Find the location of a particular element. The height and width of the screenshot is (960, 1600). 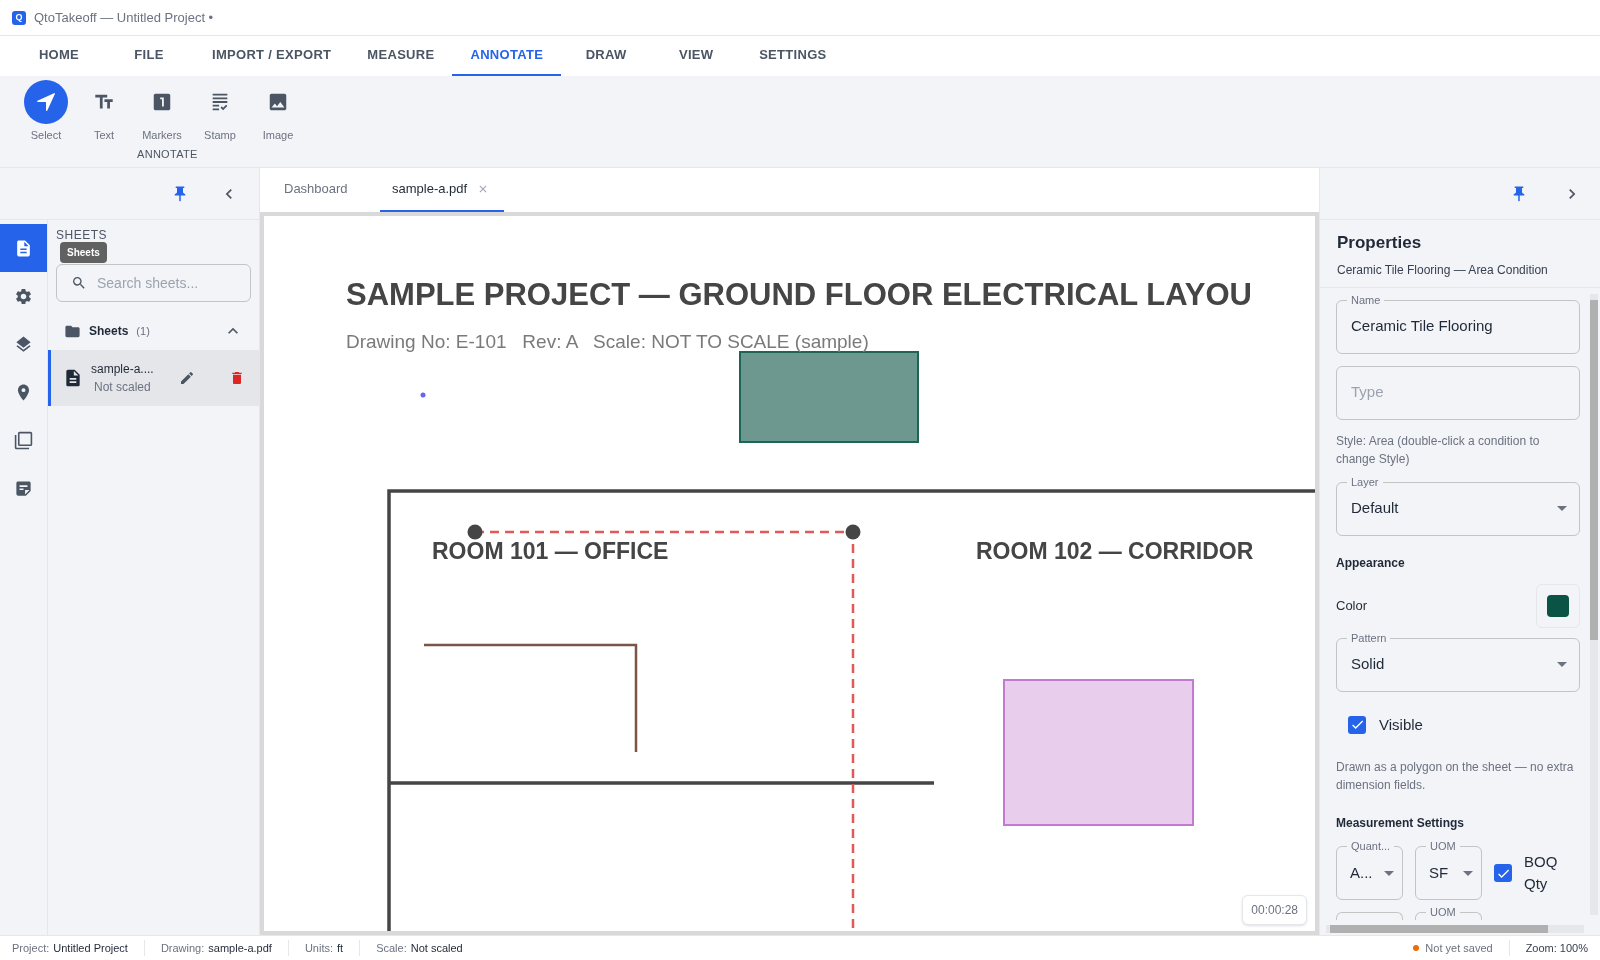

visible-checkbox: Visible is located at coordinates (1464, 724).